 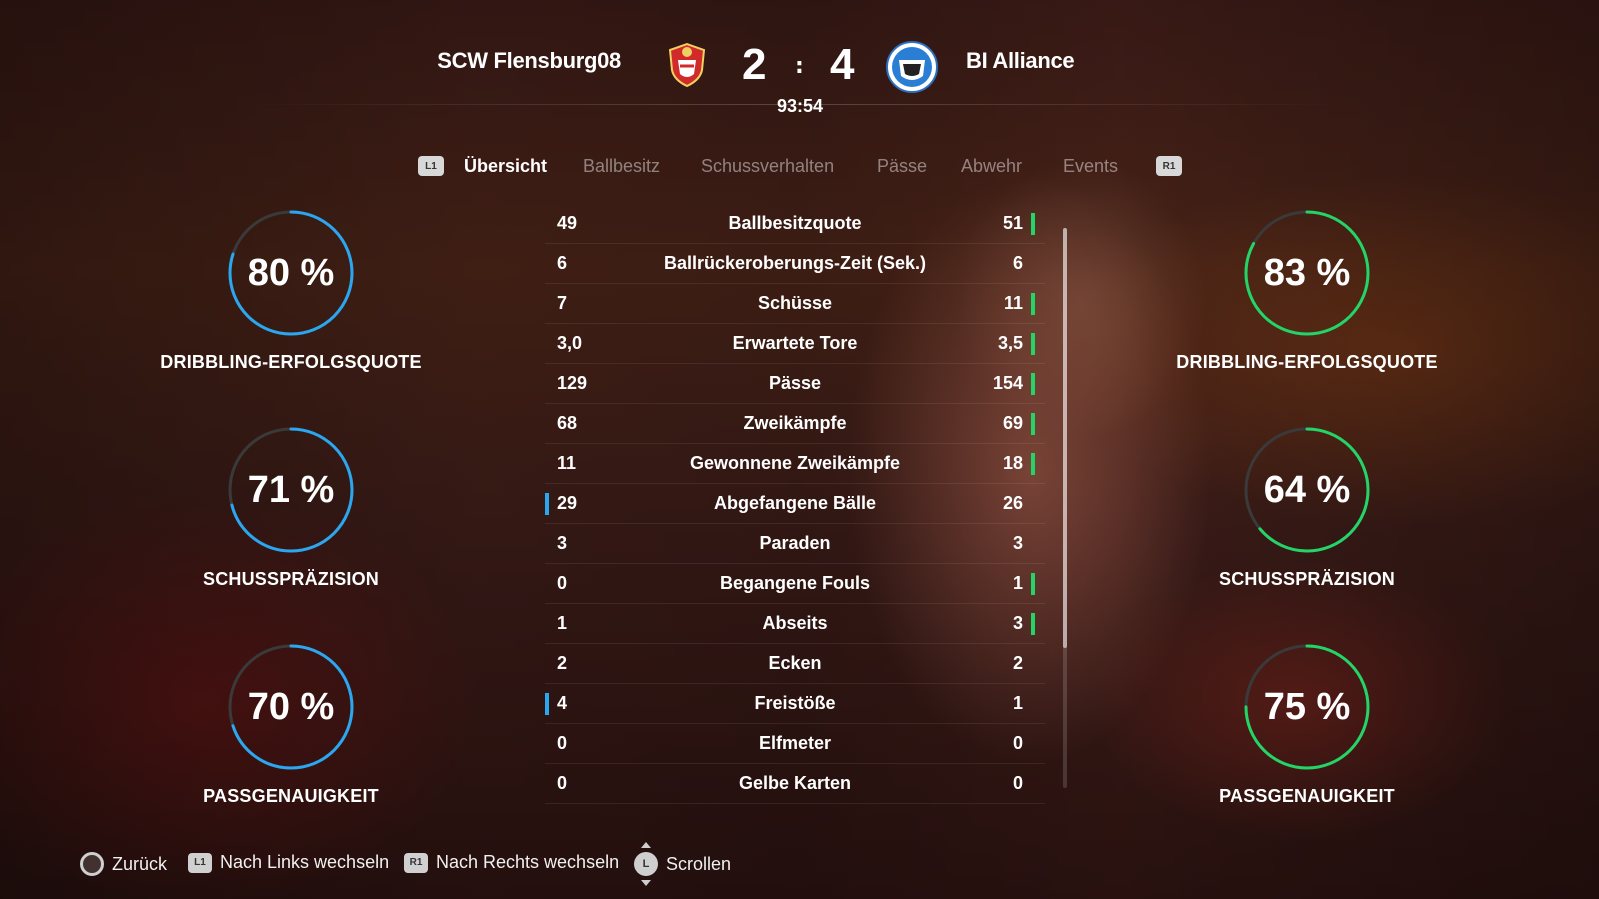 I want to click on switch-right-action: R1 Nach Rechts wechseln, so click(x=511, y=862).